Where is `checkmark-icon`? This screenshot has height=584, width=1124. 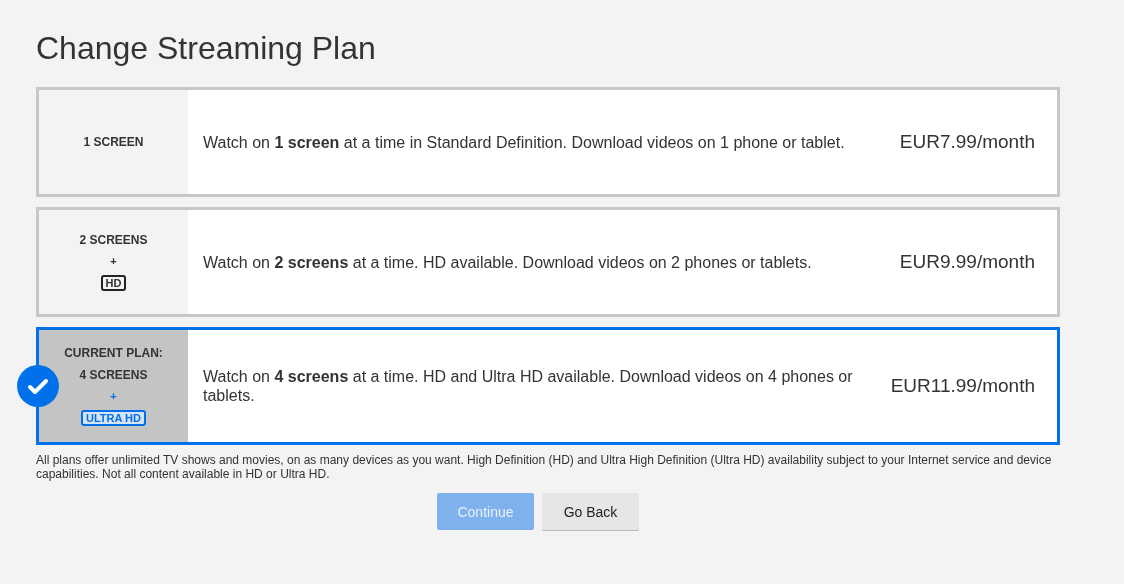 checkmark-icon is located at coordinates (38, 386).